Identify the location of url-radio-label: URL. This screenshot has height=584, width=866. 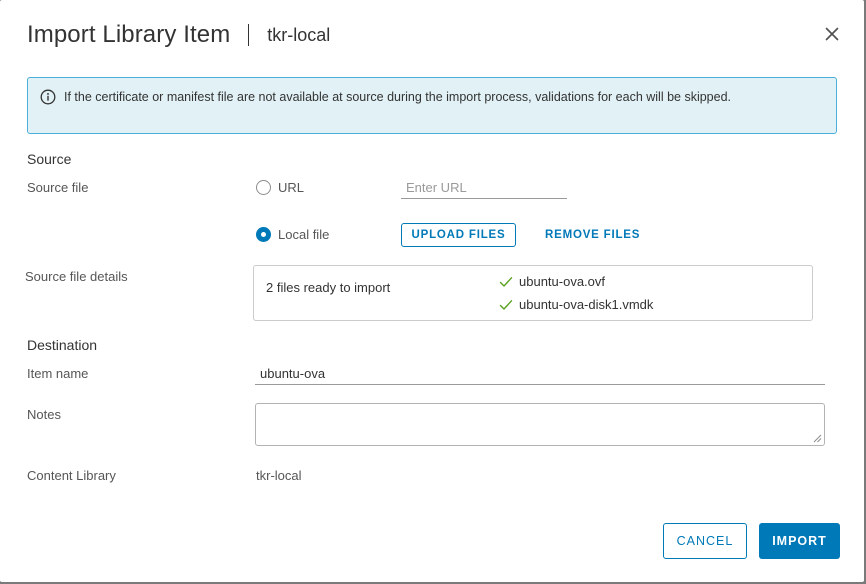
(291, 187).